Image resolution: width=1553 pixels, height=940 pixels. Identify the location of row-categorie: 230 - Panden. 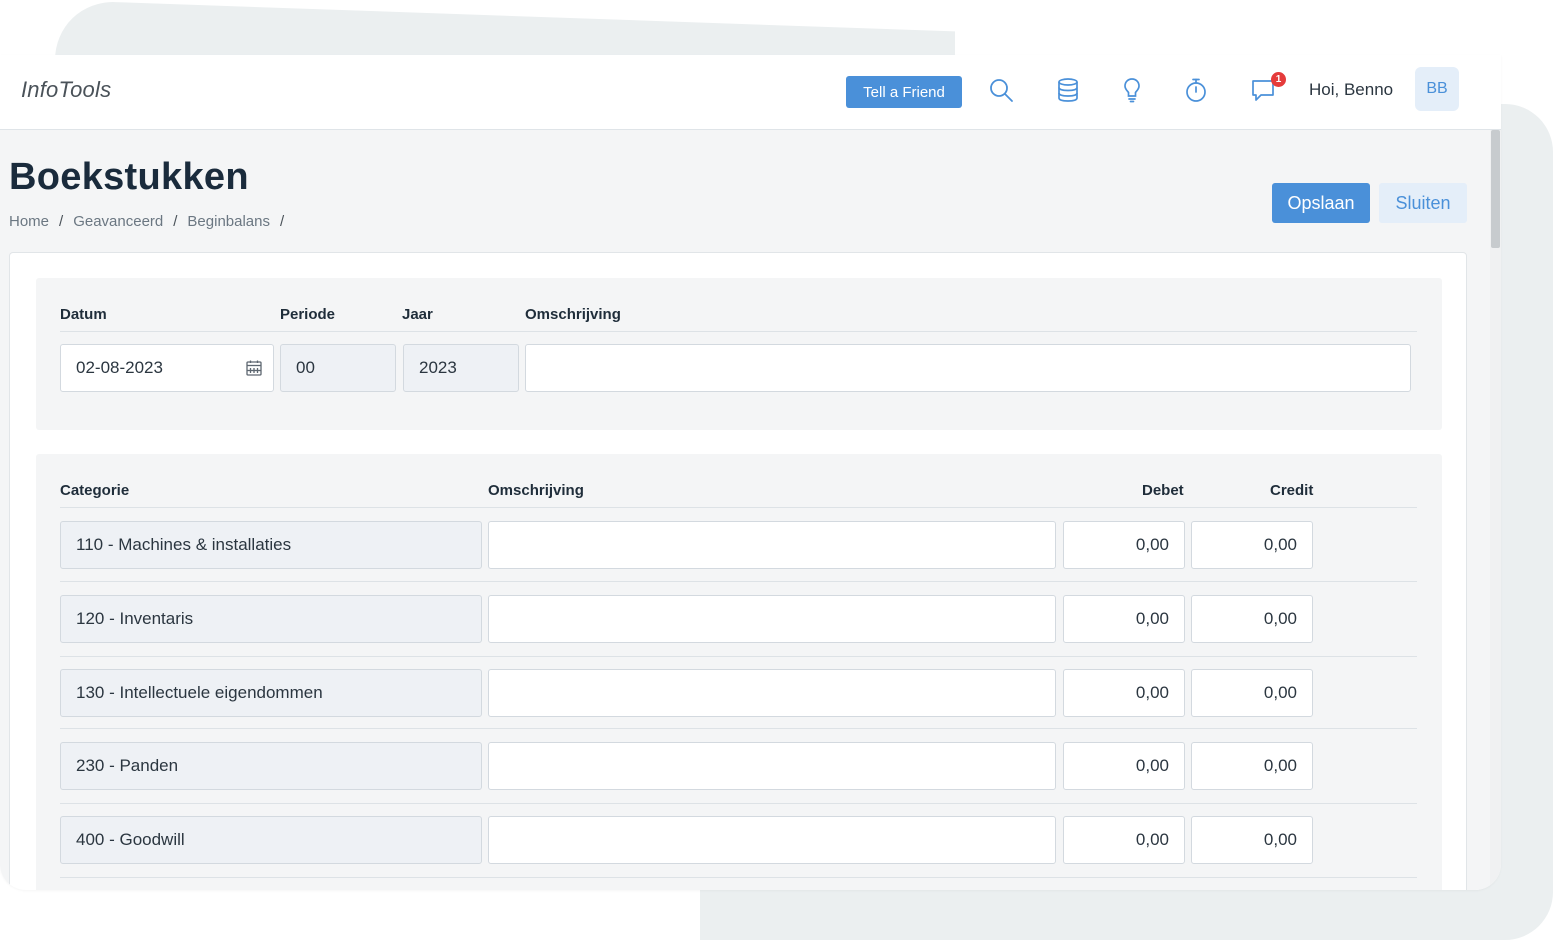
(271, 766).